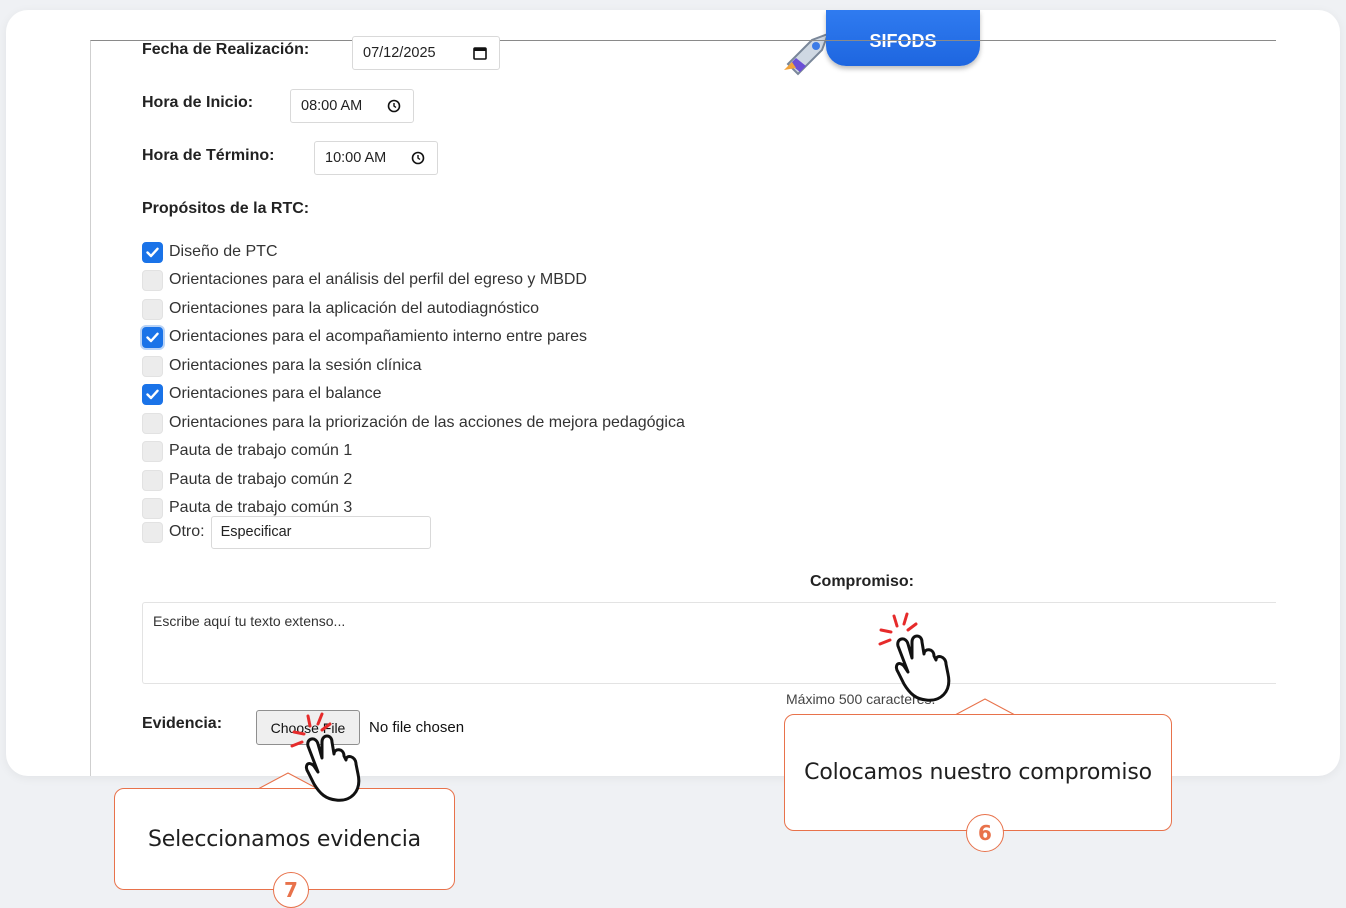  I want to click on termino-value: 10:00 AM, so click(356, 158).